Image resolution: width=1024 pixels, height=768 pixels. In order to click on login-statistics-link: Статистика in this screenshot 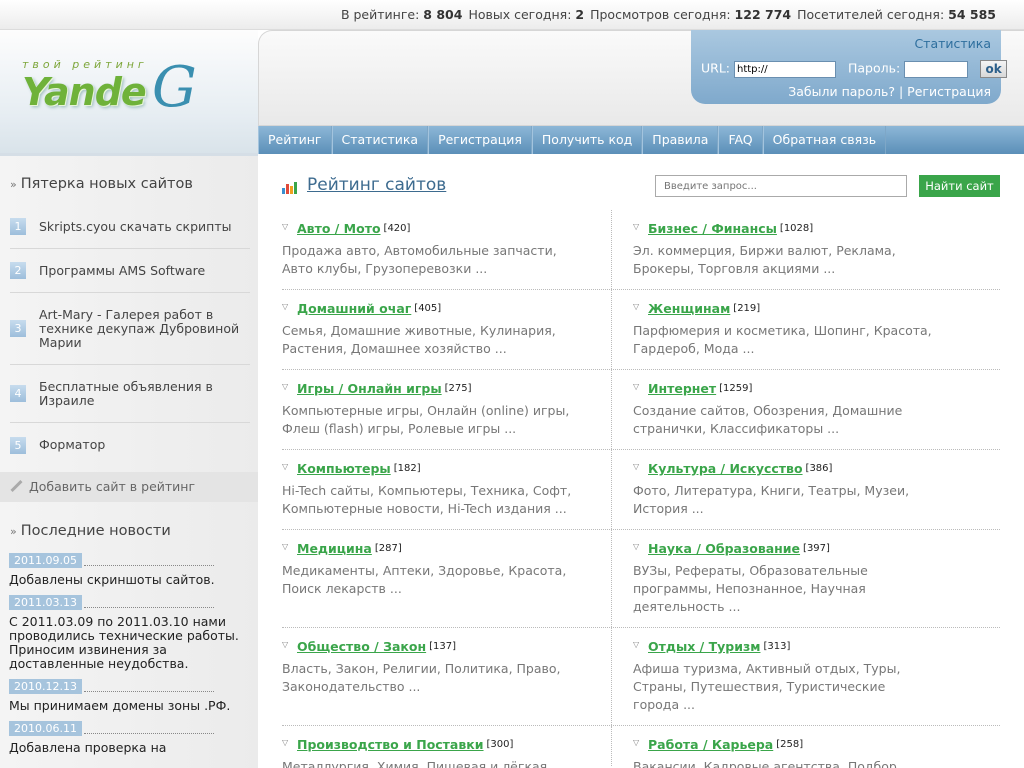, I will do `click(952, 43)`.